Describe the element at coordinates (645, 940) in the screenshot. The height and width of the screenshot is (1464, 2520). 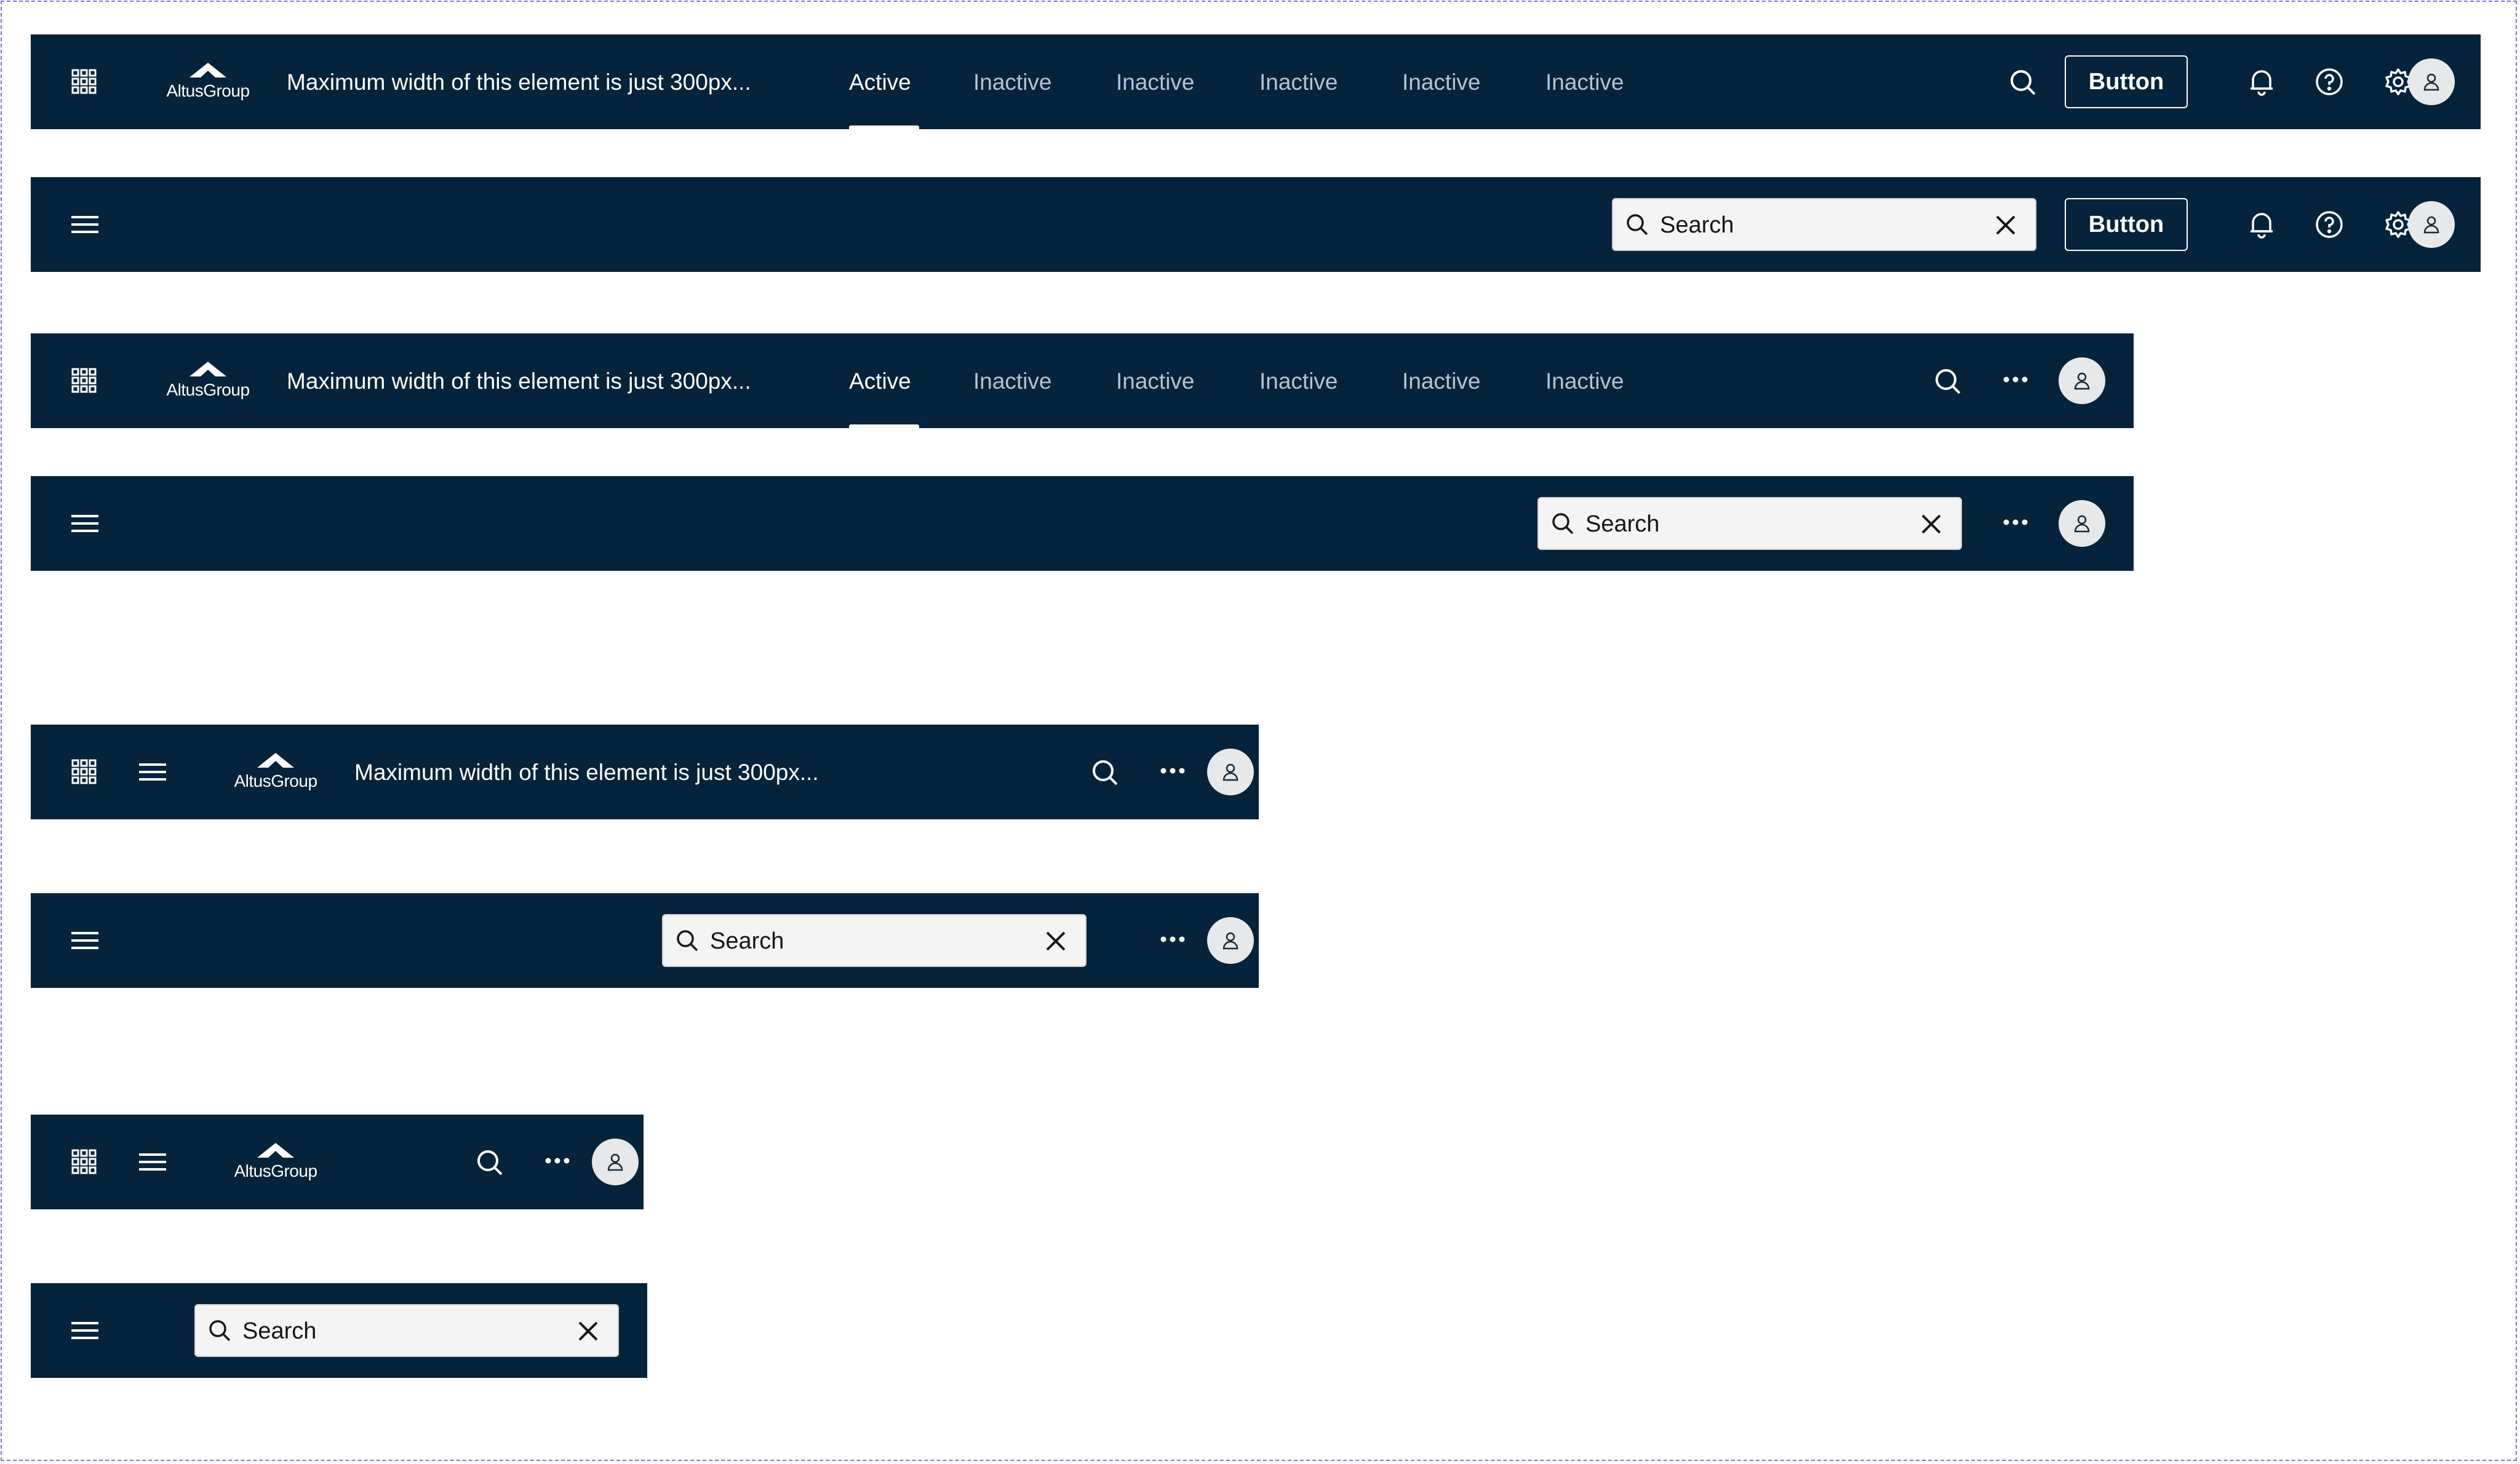
I see `header-tablet-search: Search` at that location.